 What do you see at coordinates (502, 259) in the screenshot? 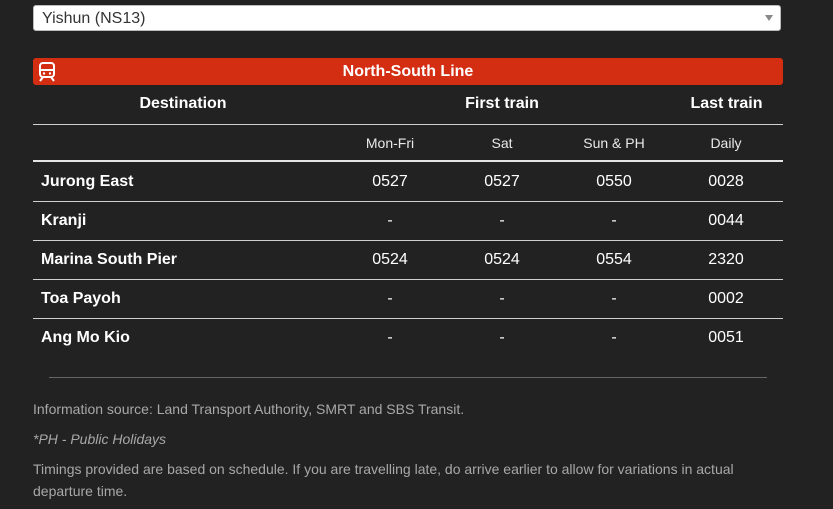
I see `time-sat: 0524` at bounding box center [502, 259].